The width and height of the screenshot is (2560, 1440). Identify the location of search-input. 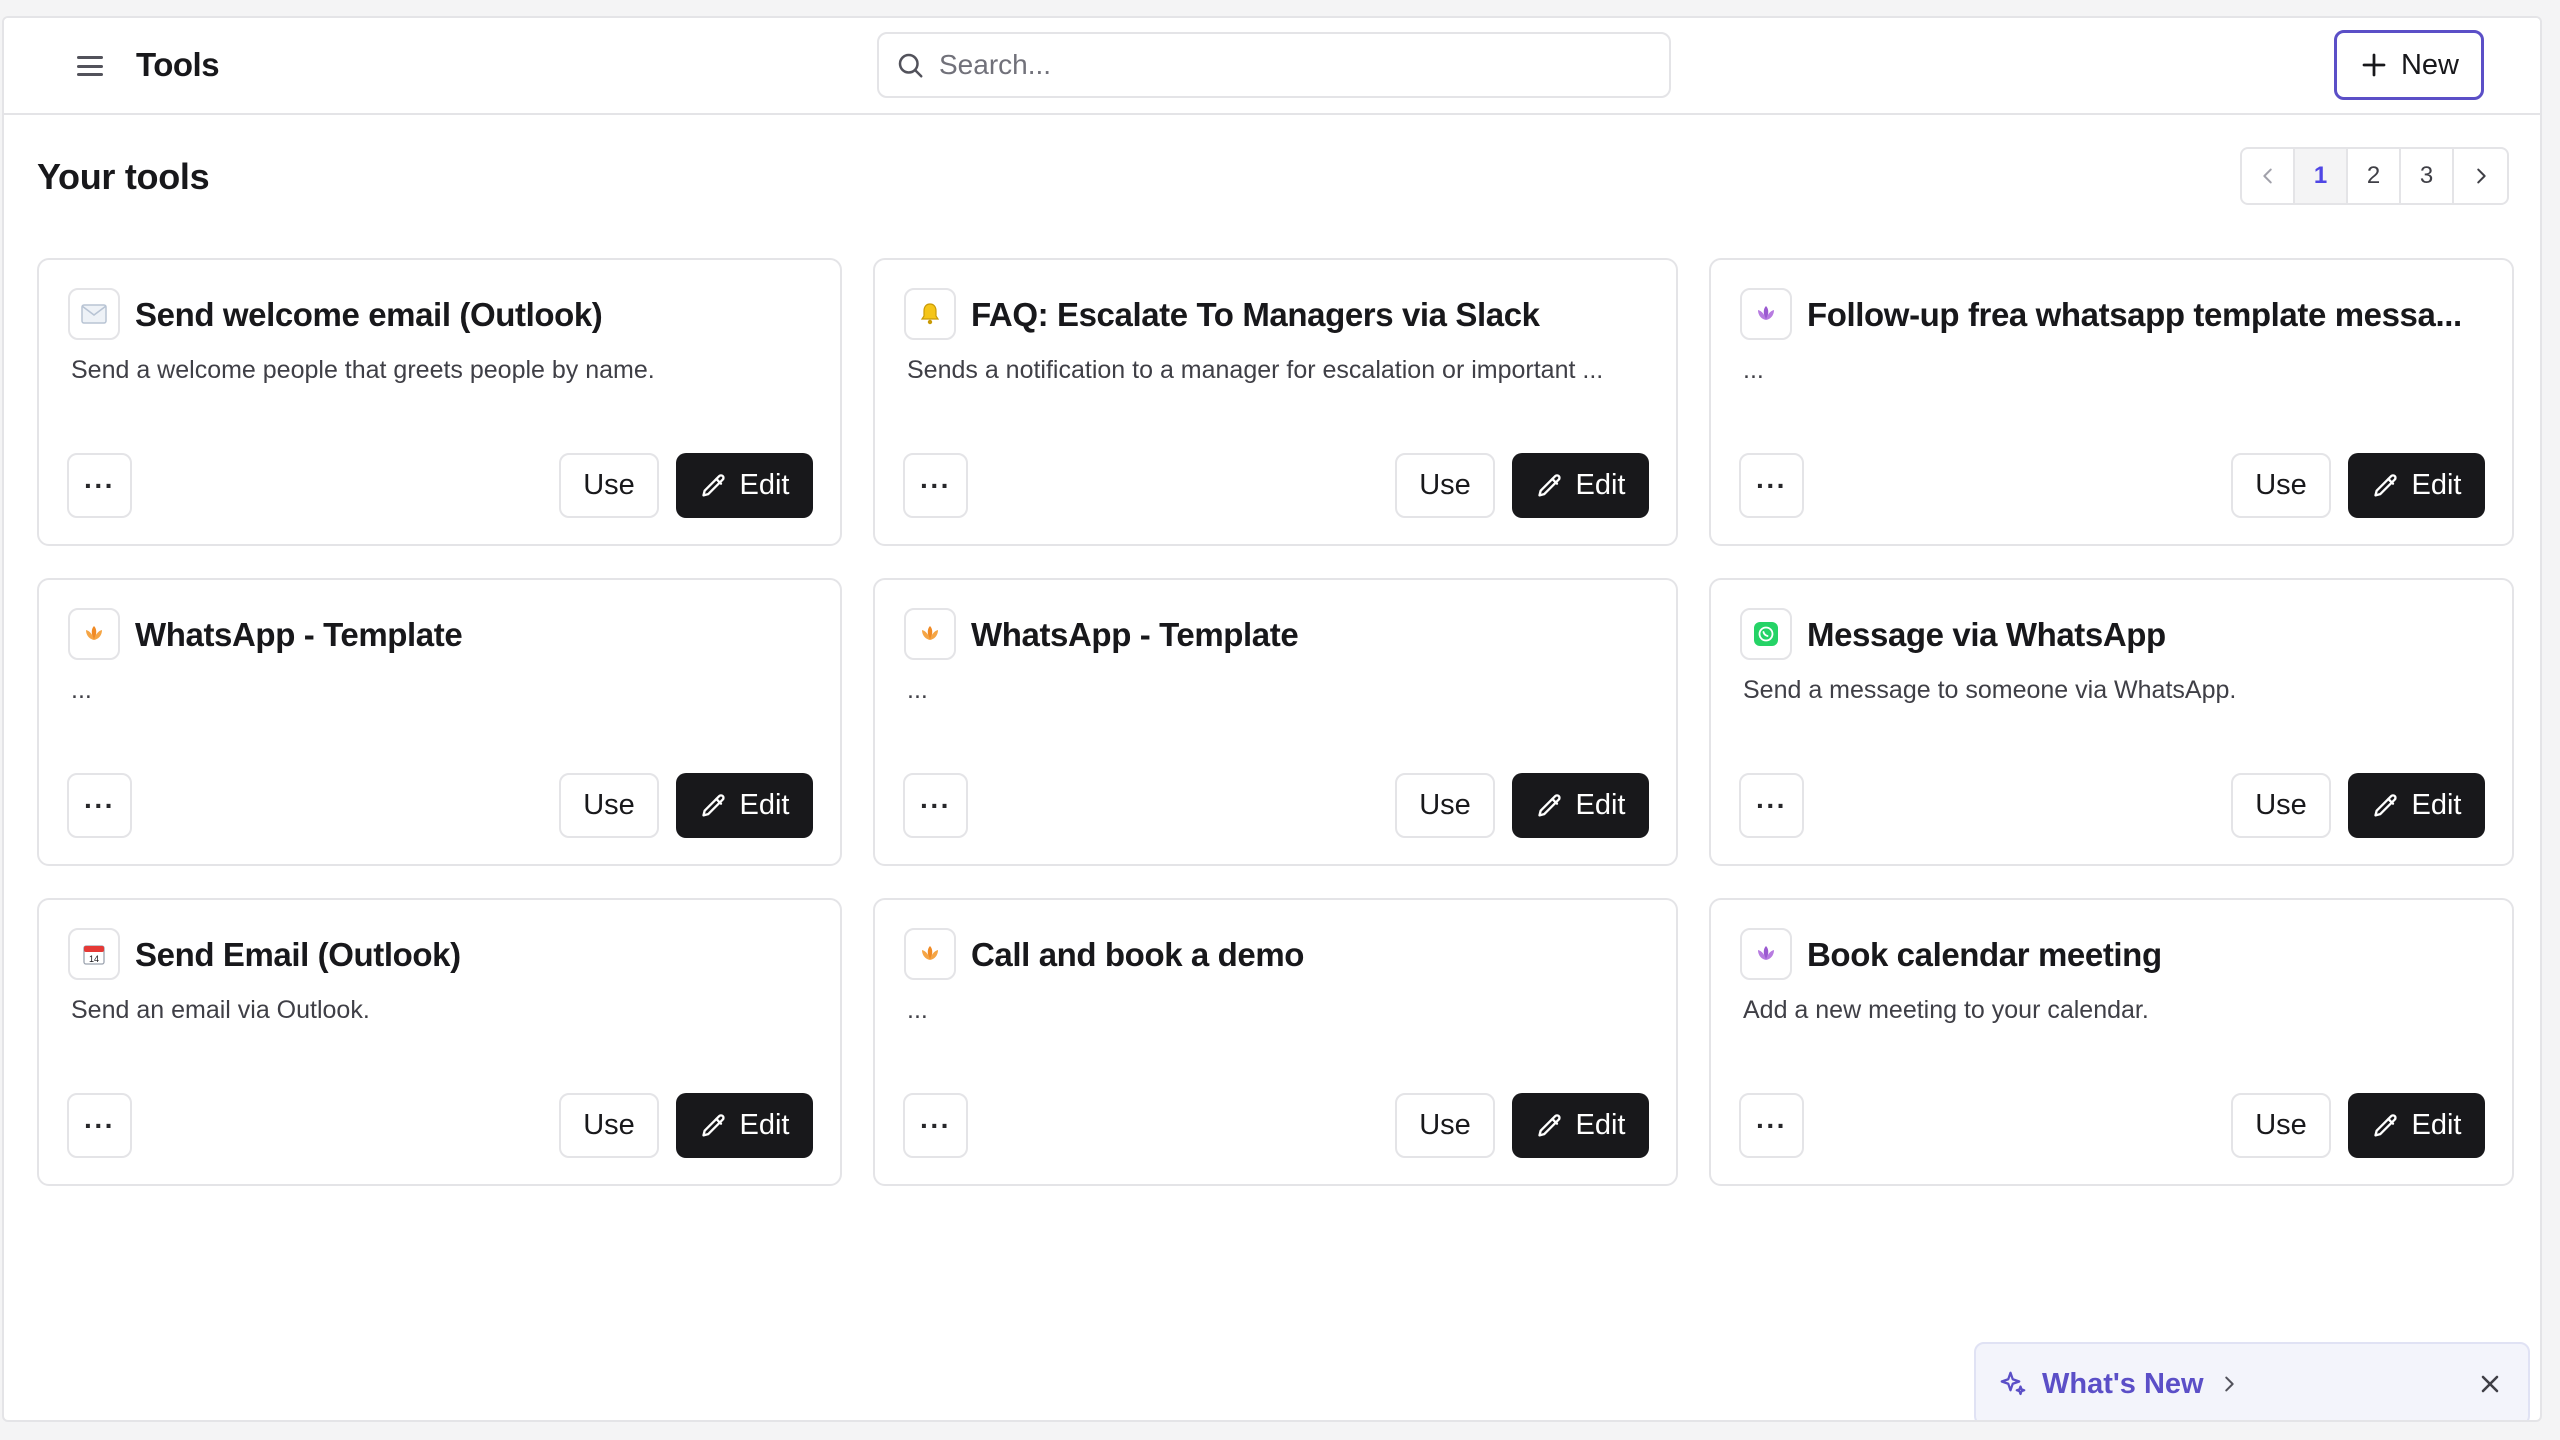
(1289, 65).